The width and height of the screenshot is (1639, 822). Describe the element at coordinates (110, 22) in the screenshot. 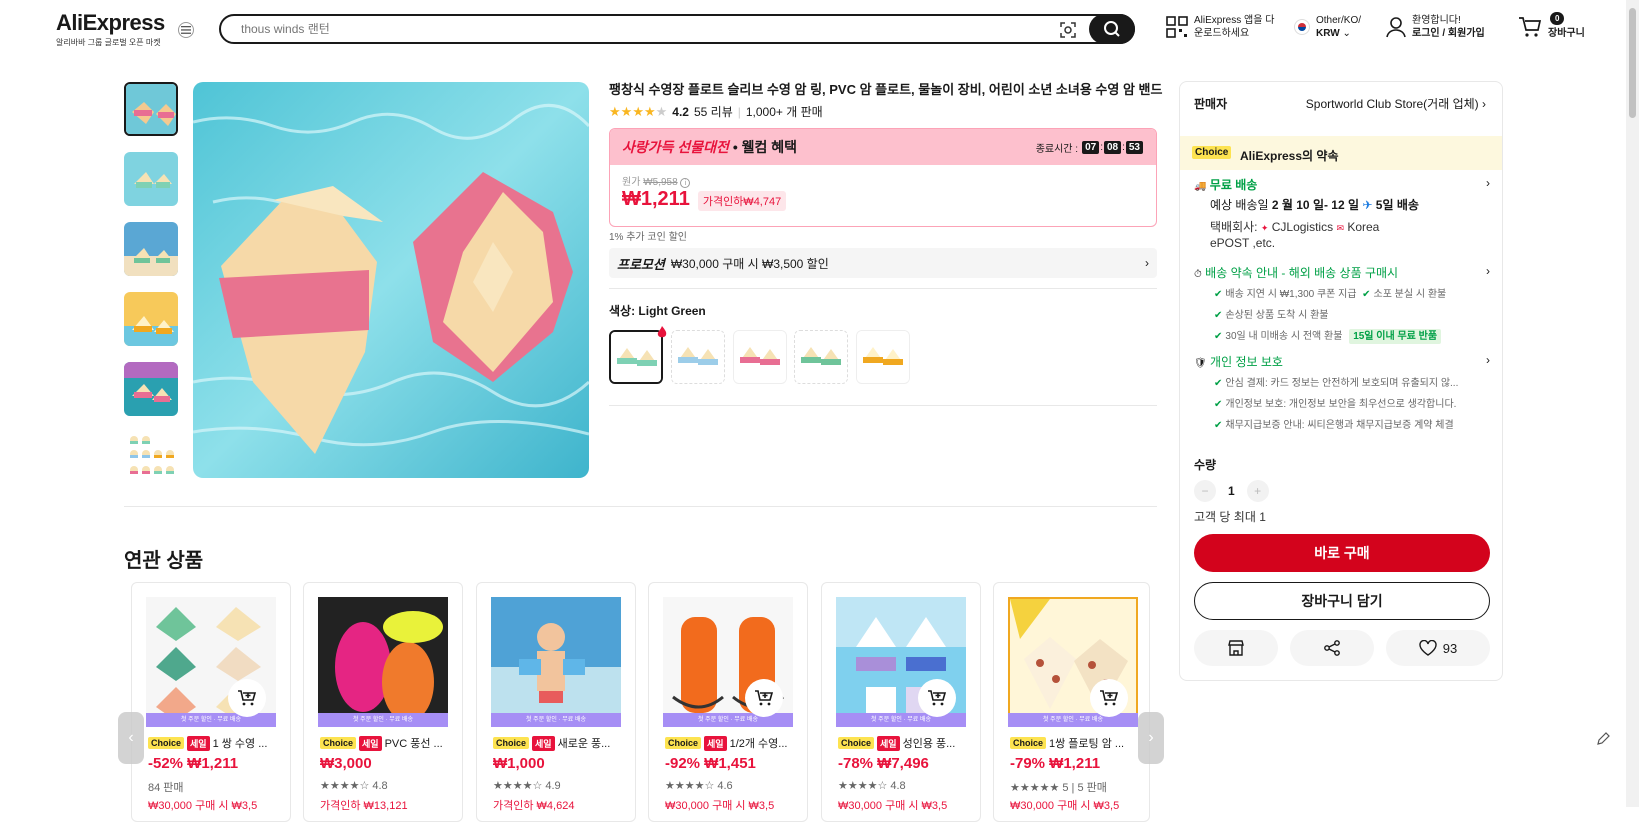

I see `logo-text: AliExpress` at that location.